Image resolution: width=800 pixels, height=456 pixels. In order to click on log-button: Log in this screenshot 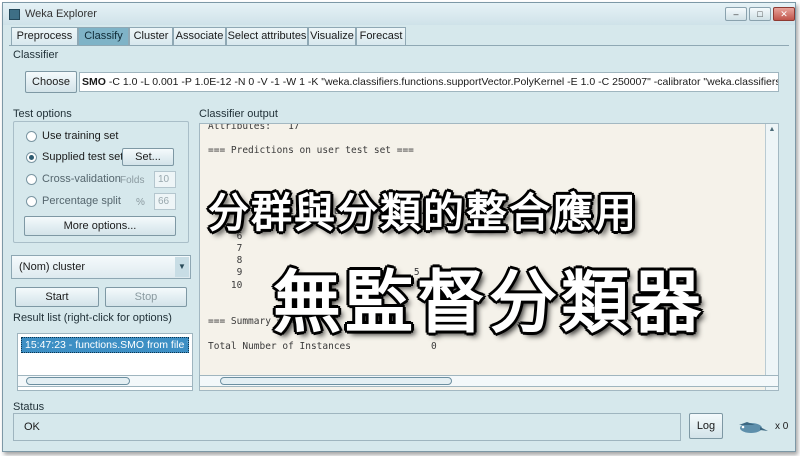, I will do `click(706, 426)`.